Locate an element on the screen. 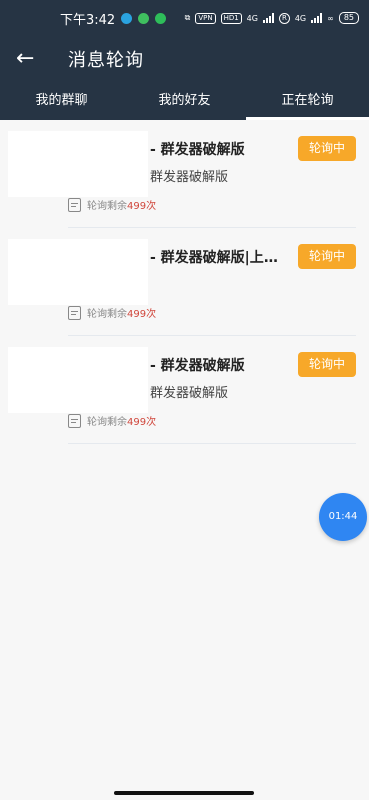  phone-icon is located at coordinates (161, 18).